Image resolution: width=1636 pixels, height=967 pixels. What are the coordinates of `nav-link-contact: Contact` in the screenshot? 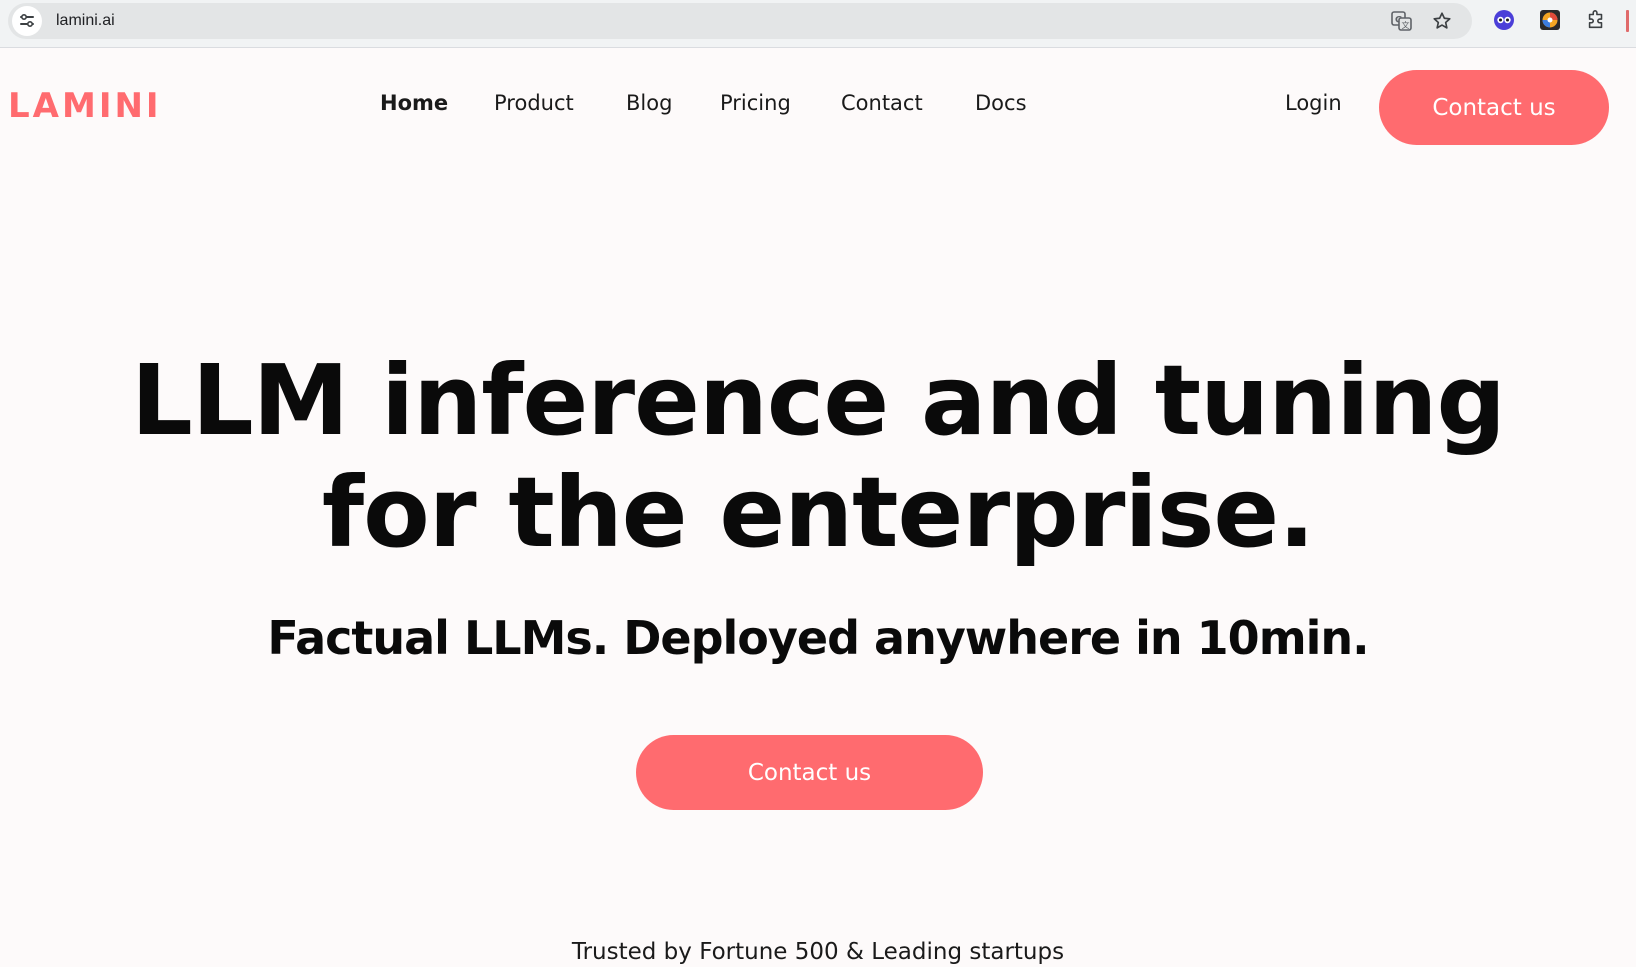 It's located at (882, 103).